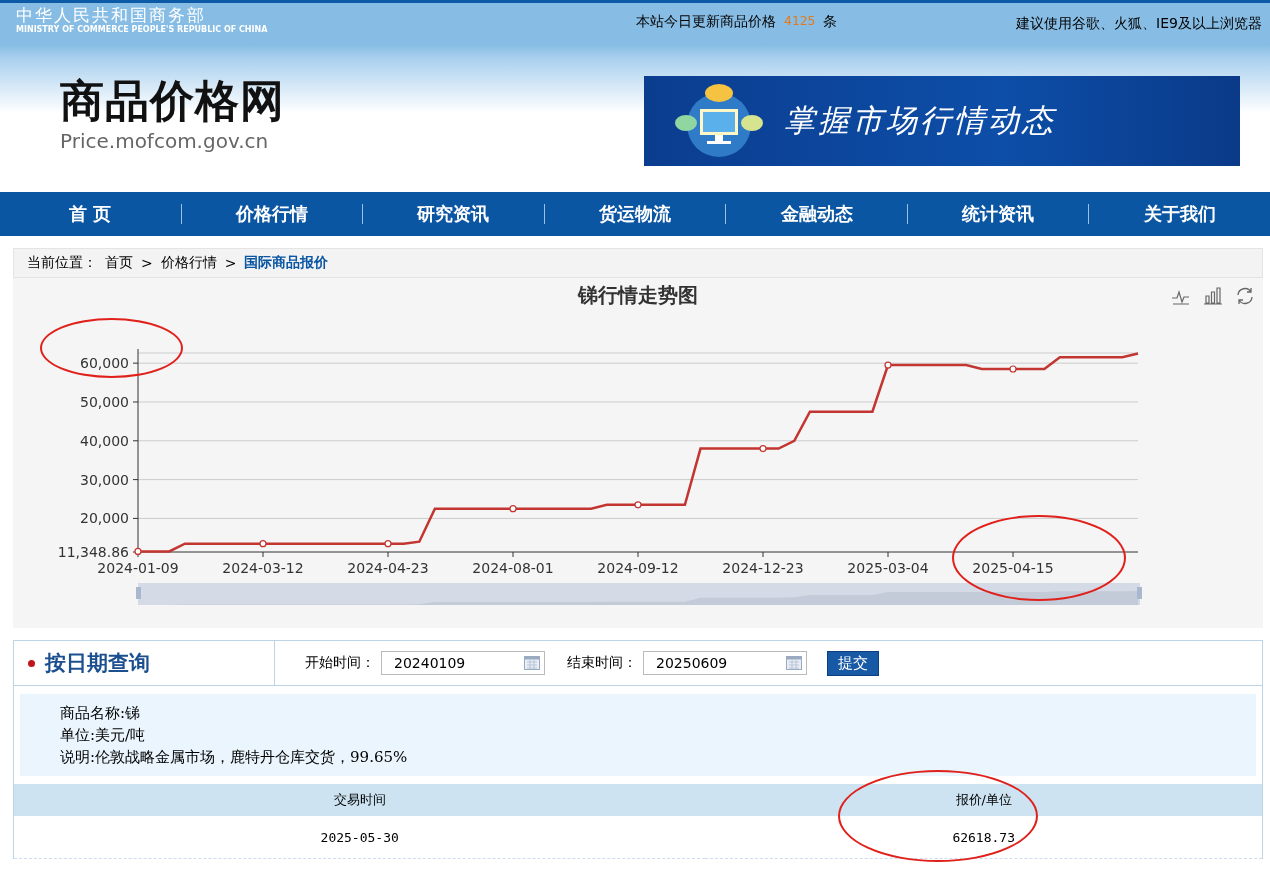 This screenshot has height=875, width=1270. Describe the element at coordinates (93, 552) in the screenshot. I see `y-axis-label: 11,348.86` at that location.